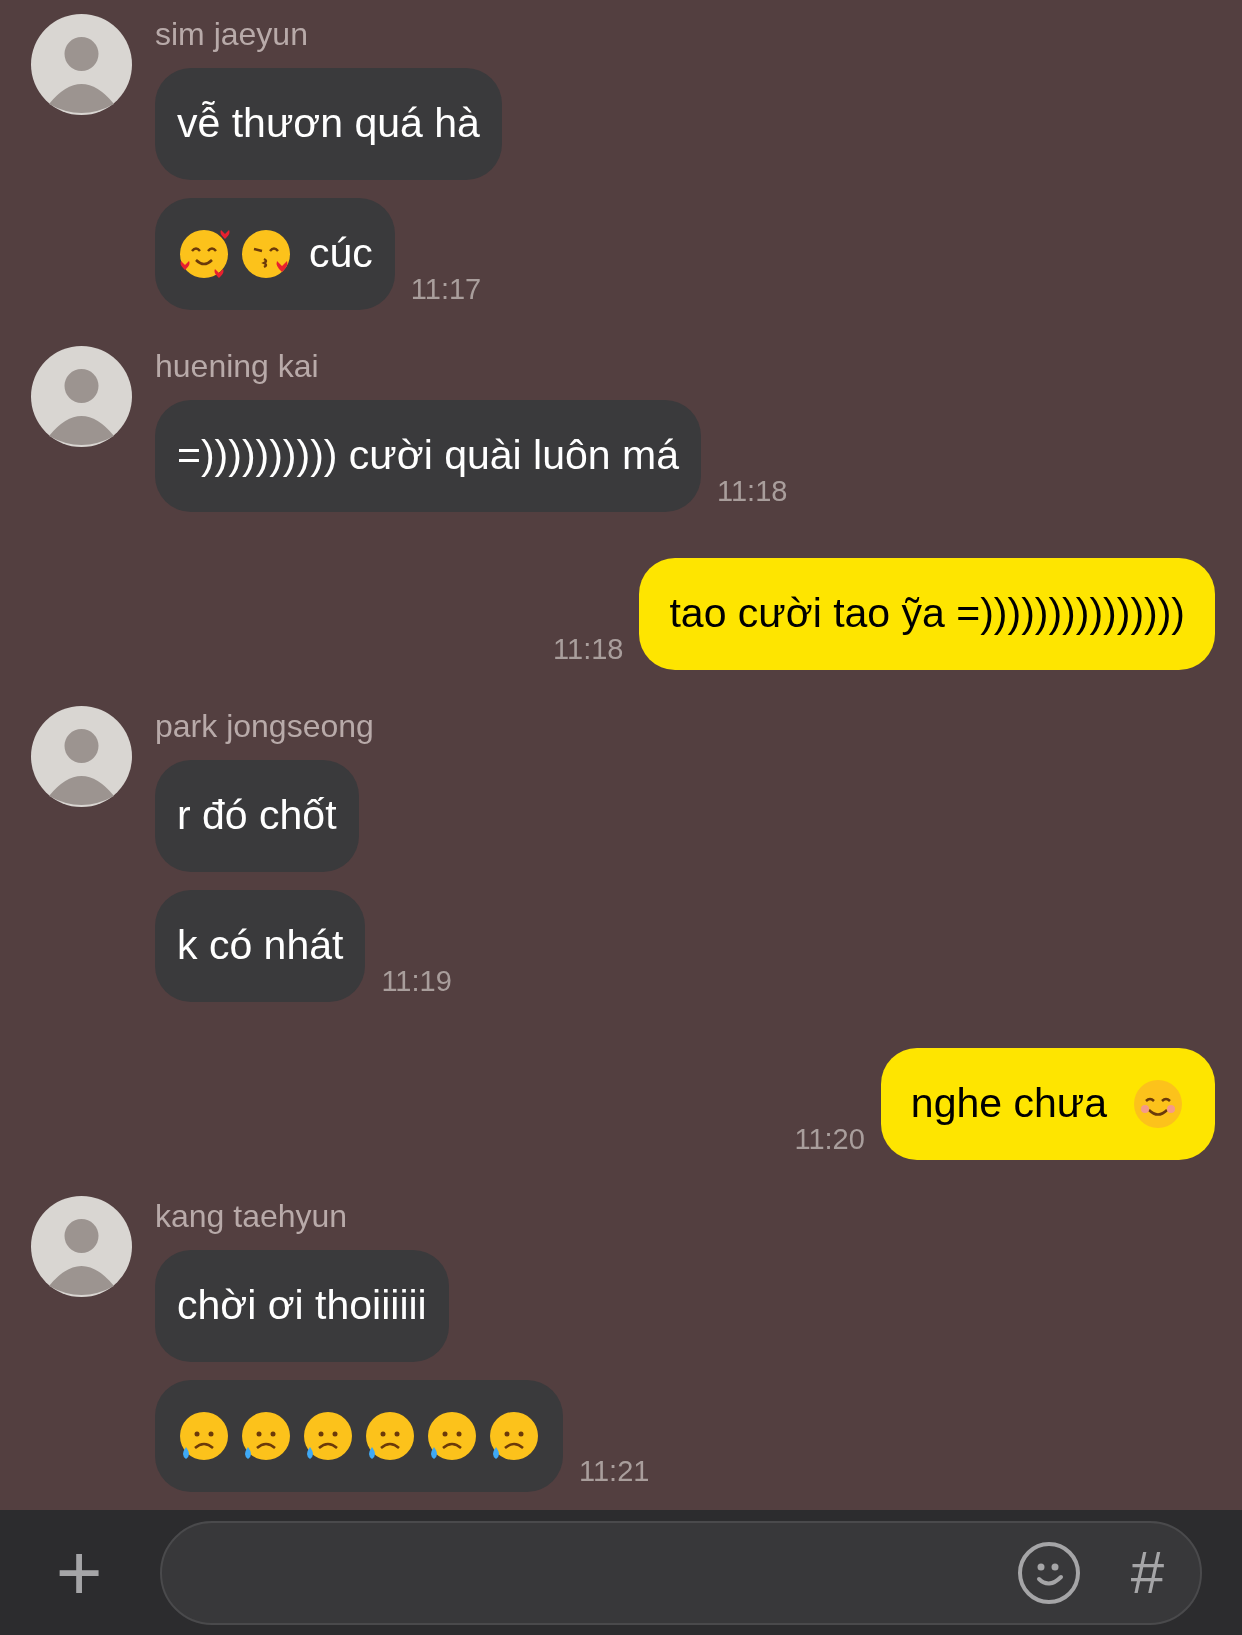  I want to click on message-input: #, so click(681, 1572).